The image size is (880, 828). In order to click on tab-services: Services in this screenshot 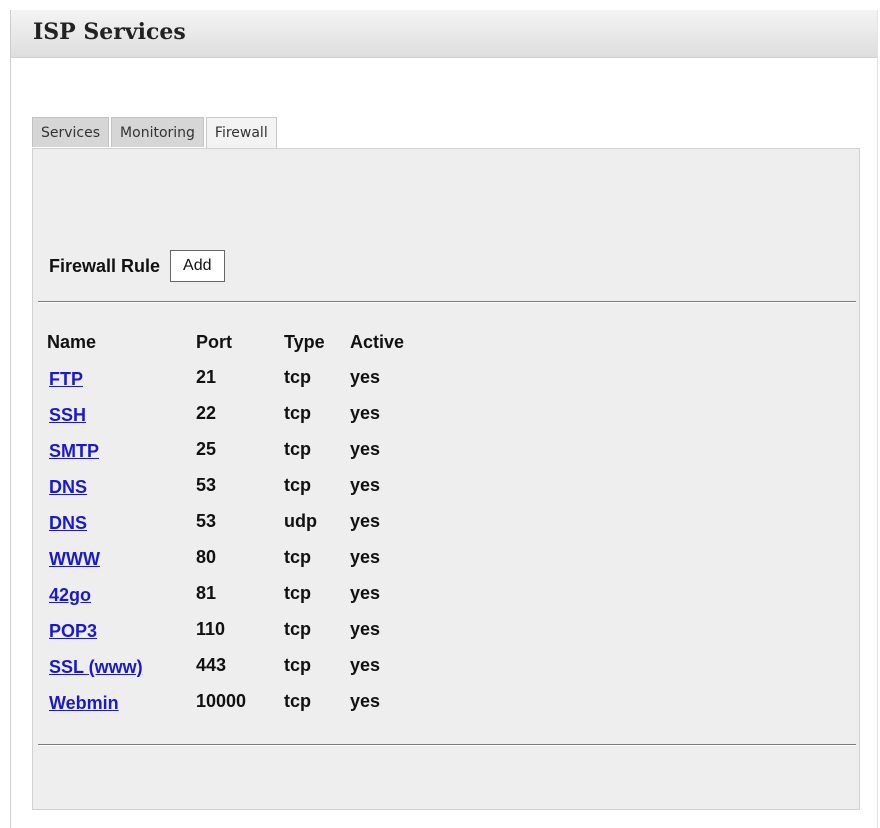, I will do `click(71, 132)`.